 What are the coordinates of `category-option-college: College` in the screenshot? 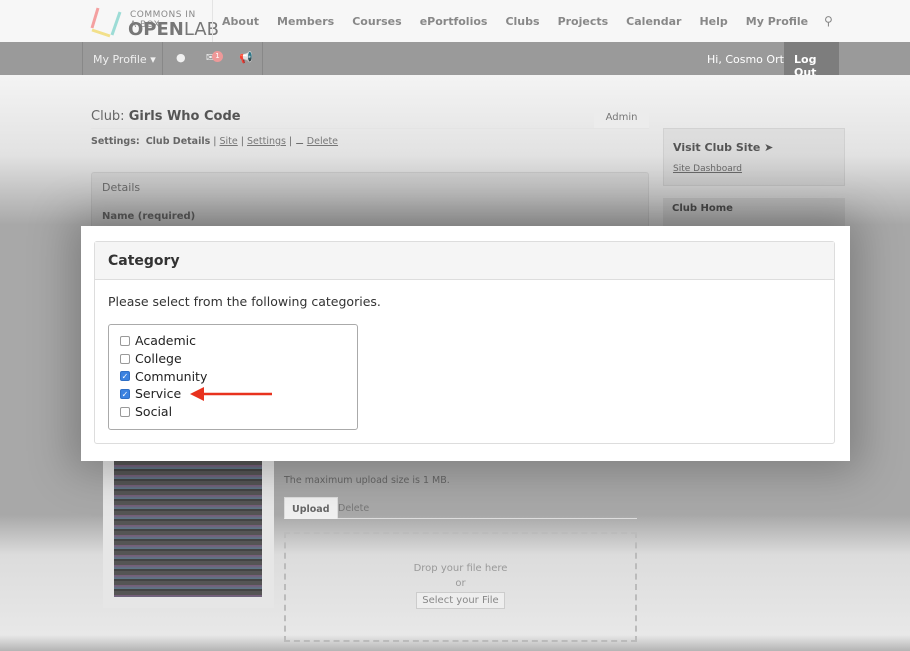 It's located at (238, 359).